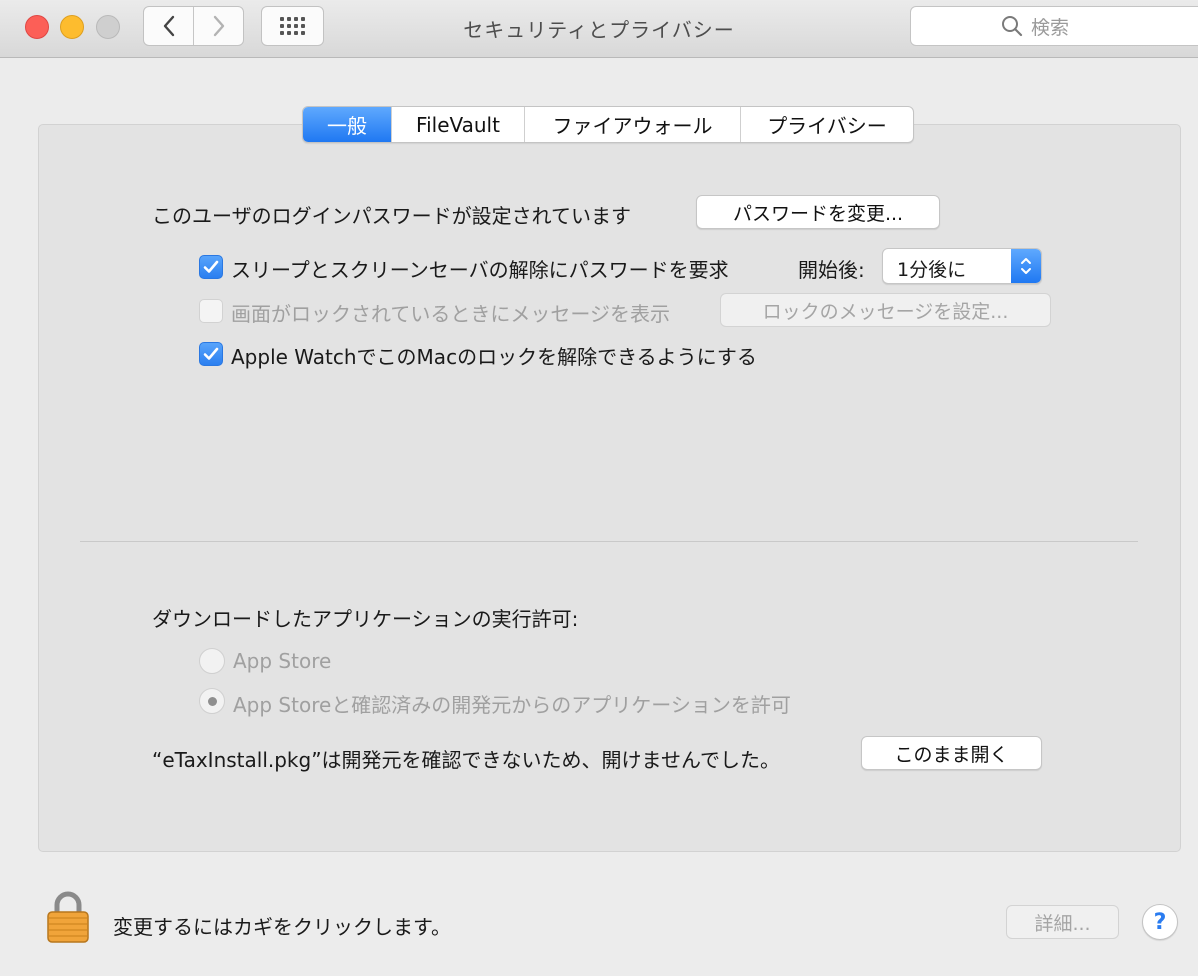  Describe the element at coordinates (365, 619) in the screenshot. I see `downloads-heading: ダウンロードしたアプリケーションの実行許可:` at that location.